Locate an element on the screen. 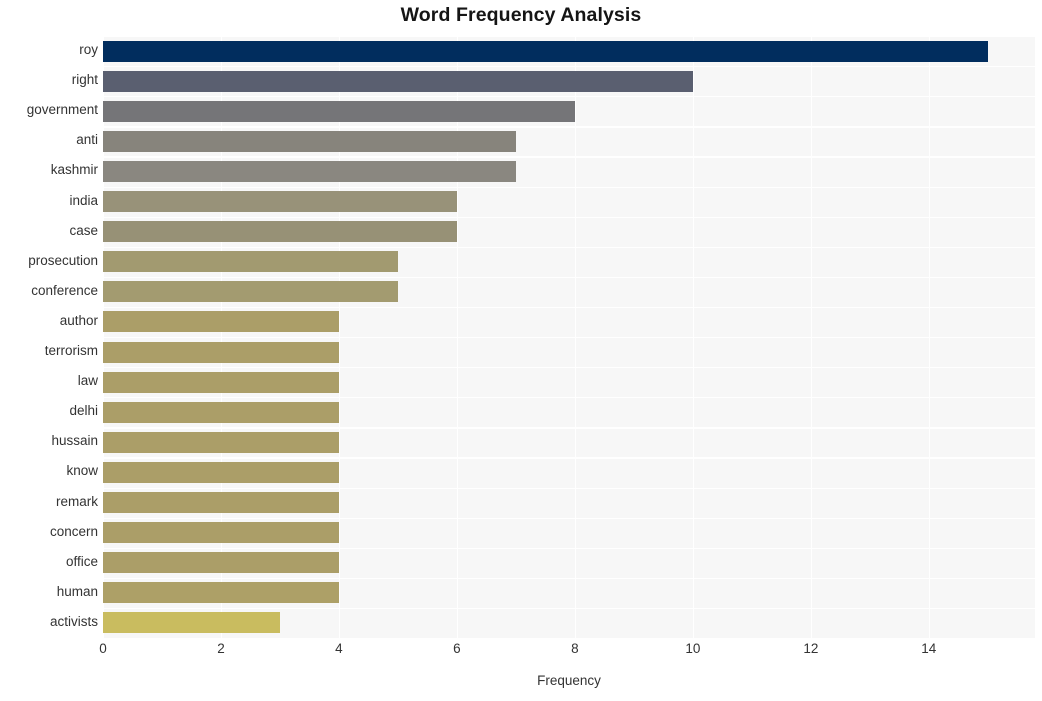 The height and width of the screenshot is (701, 1042). bar-case is located at coordinates (280, 232).